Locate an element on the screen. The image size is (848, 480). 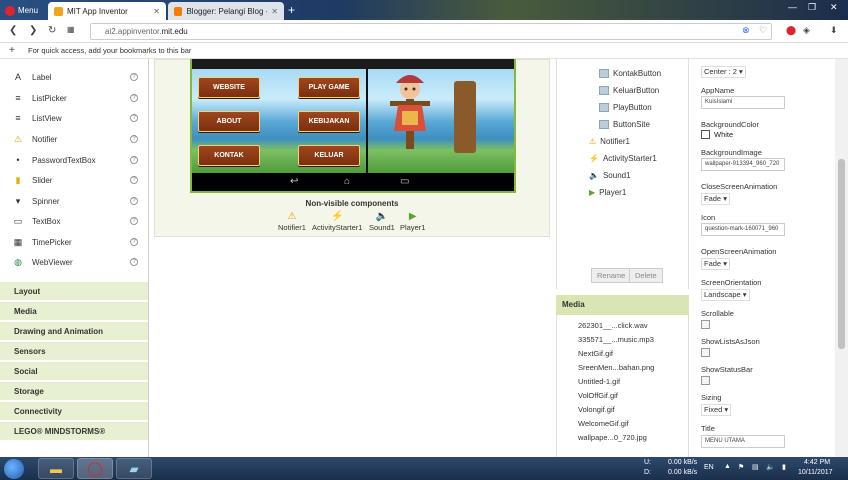
sizing-select: Fixed ▾ is located at coordinates (716, 410).